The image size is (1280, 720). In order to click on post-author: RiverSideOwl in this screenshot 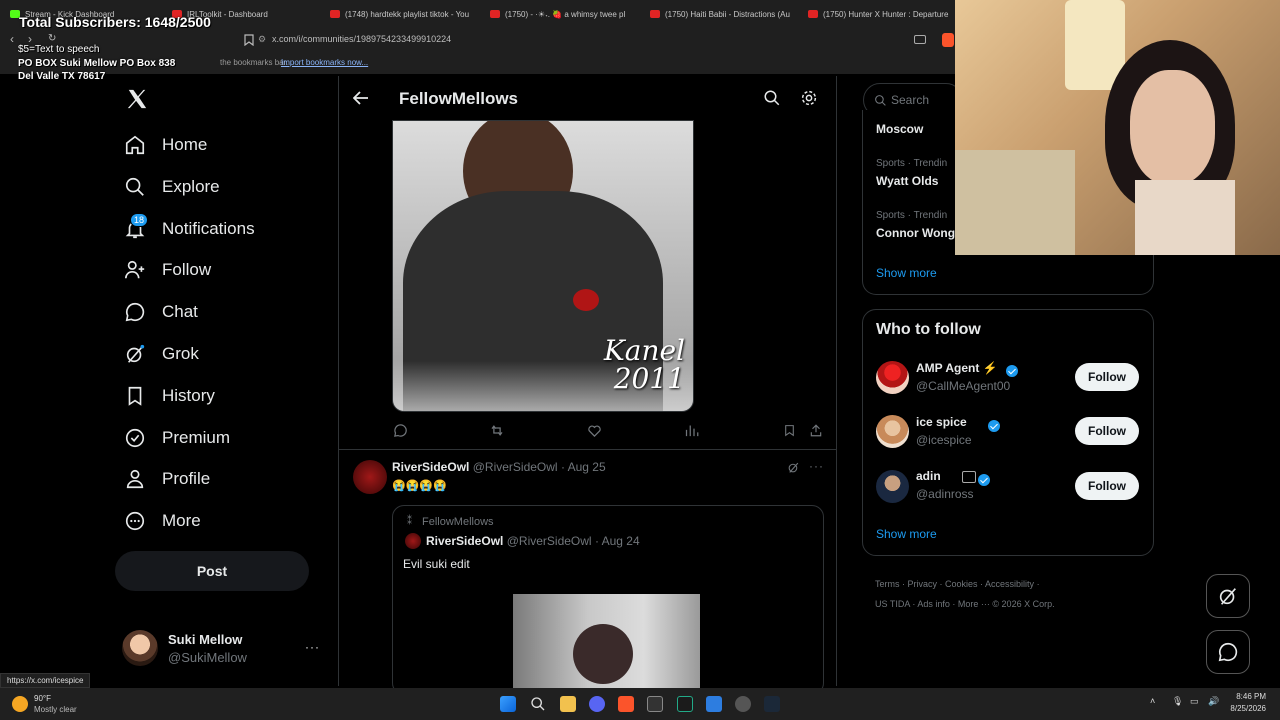, I will do `click(430, 467)`.